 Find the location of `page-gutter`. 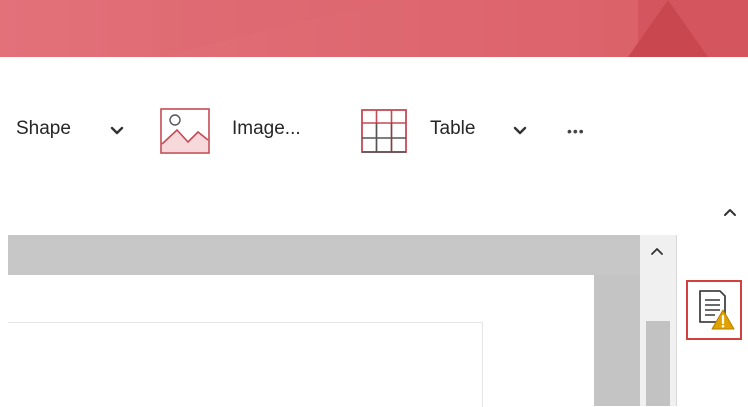

page-gutter is located at coordinates (617, 340).